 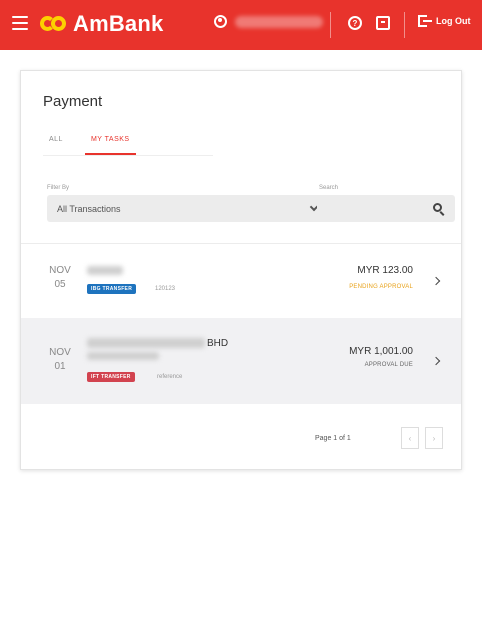 I want to click on logout-icon, so click(x=425, y=21).